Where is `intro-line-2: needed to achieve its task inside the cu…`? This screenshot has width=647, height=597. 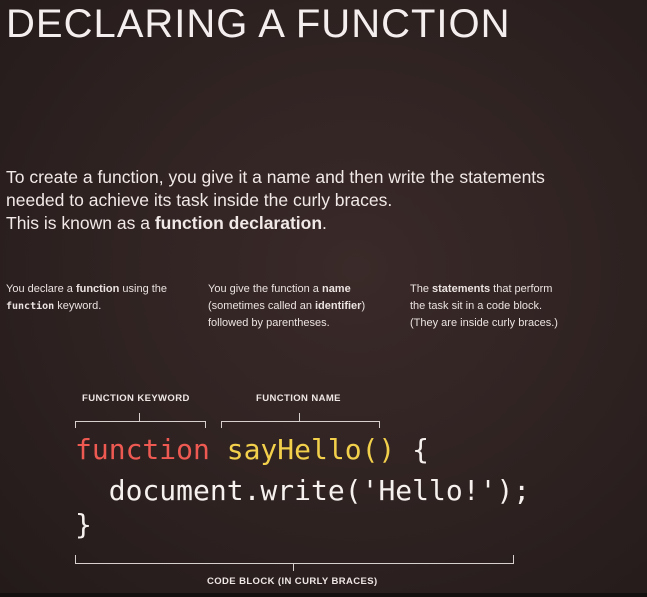
intro-line-2: needed to achieve its task inside the cu… is located at coordinates (199, 200).